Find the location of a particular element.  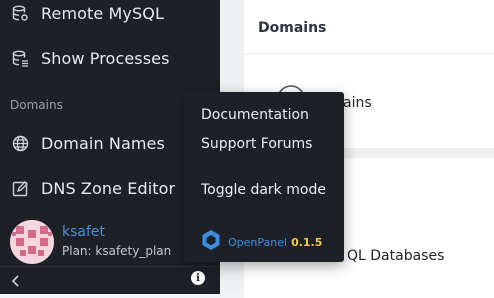

sidebar-item-show-processes: Show Processes is located at coordinates (110, 58).